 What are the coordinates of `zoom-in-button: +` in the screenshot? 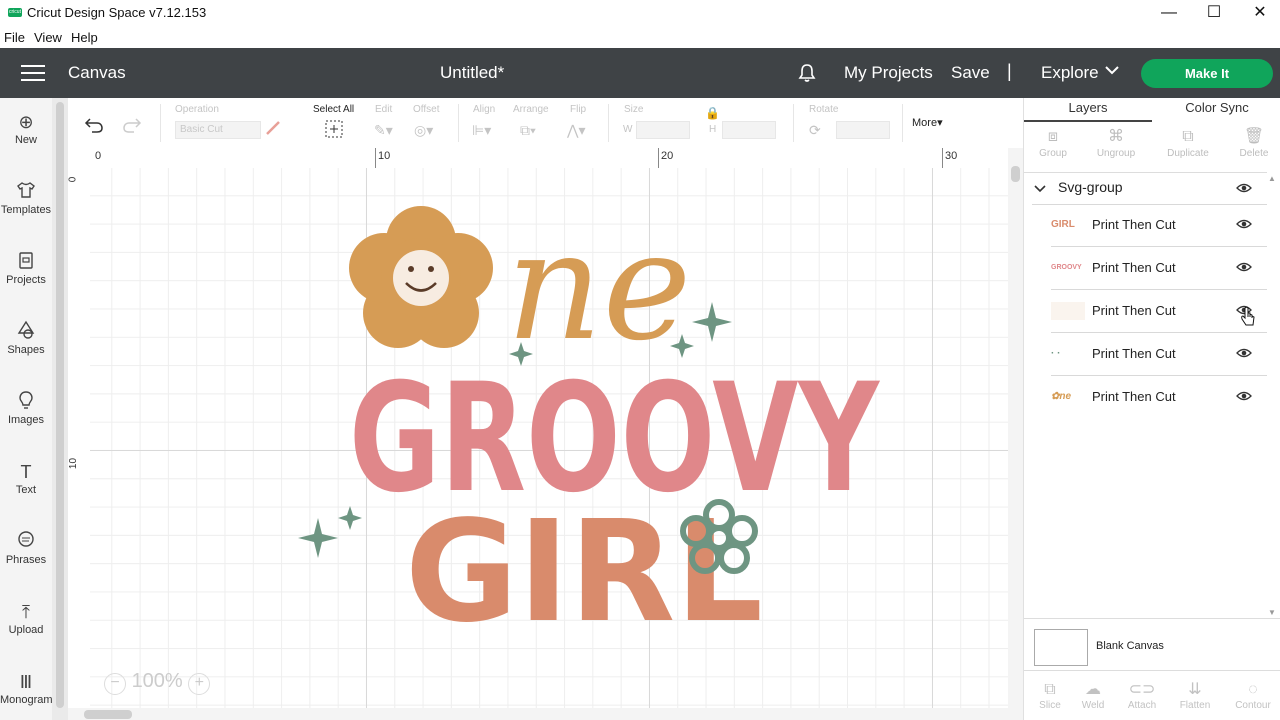 It's located at (199, 684).